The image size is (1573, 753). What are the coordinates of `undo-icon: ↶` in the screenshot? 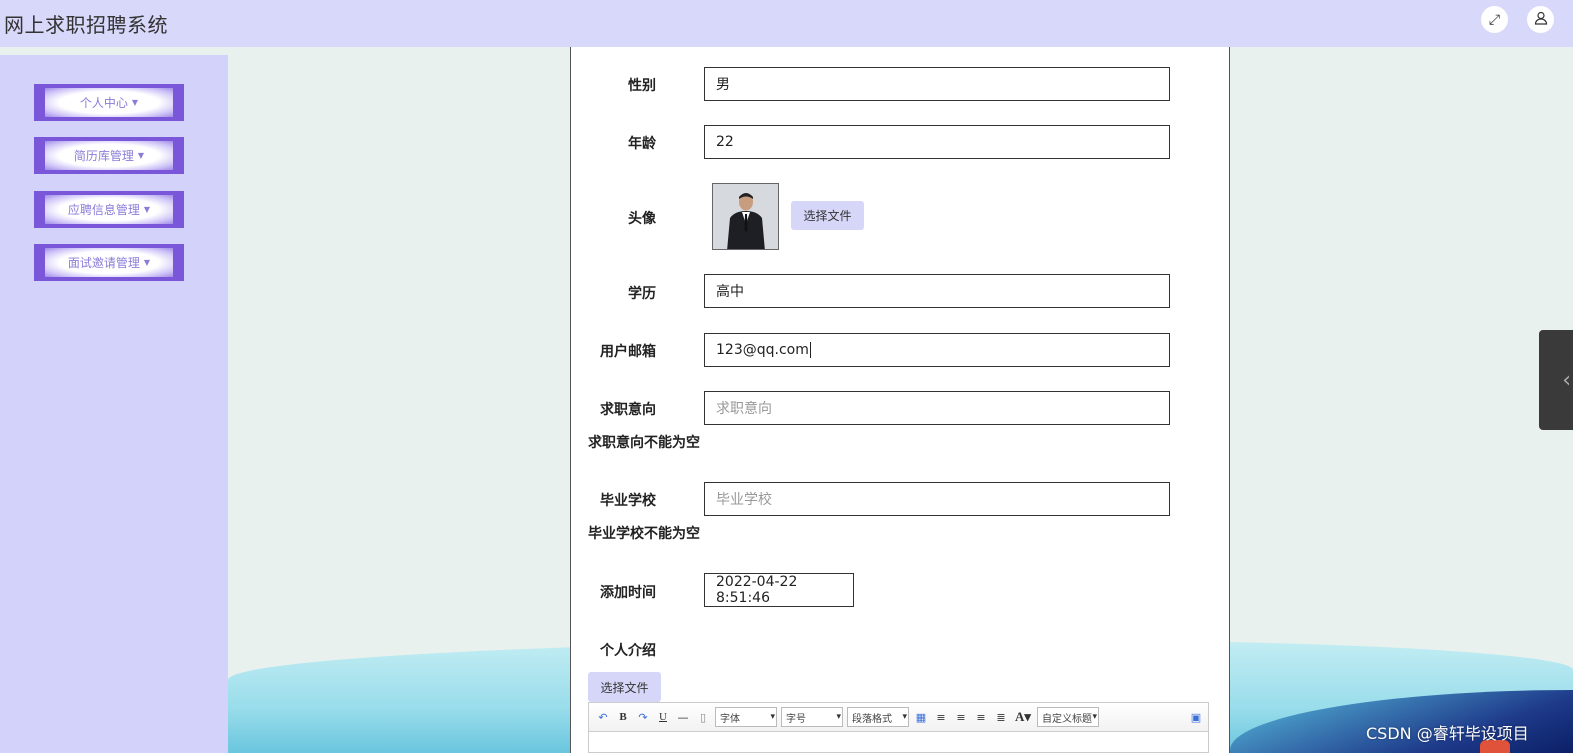 It's located at (603, 717).